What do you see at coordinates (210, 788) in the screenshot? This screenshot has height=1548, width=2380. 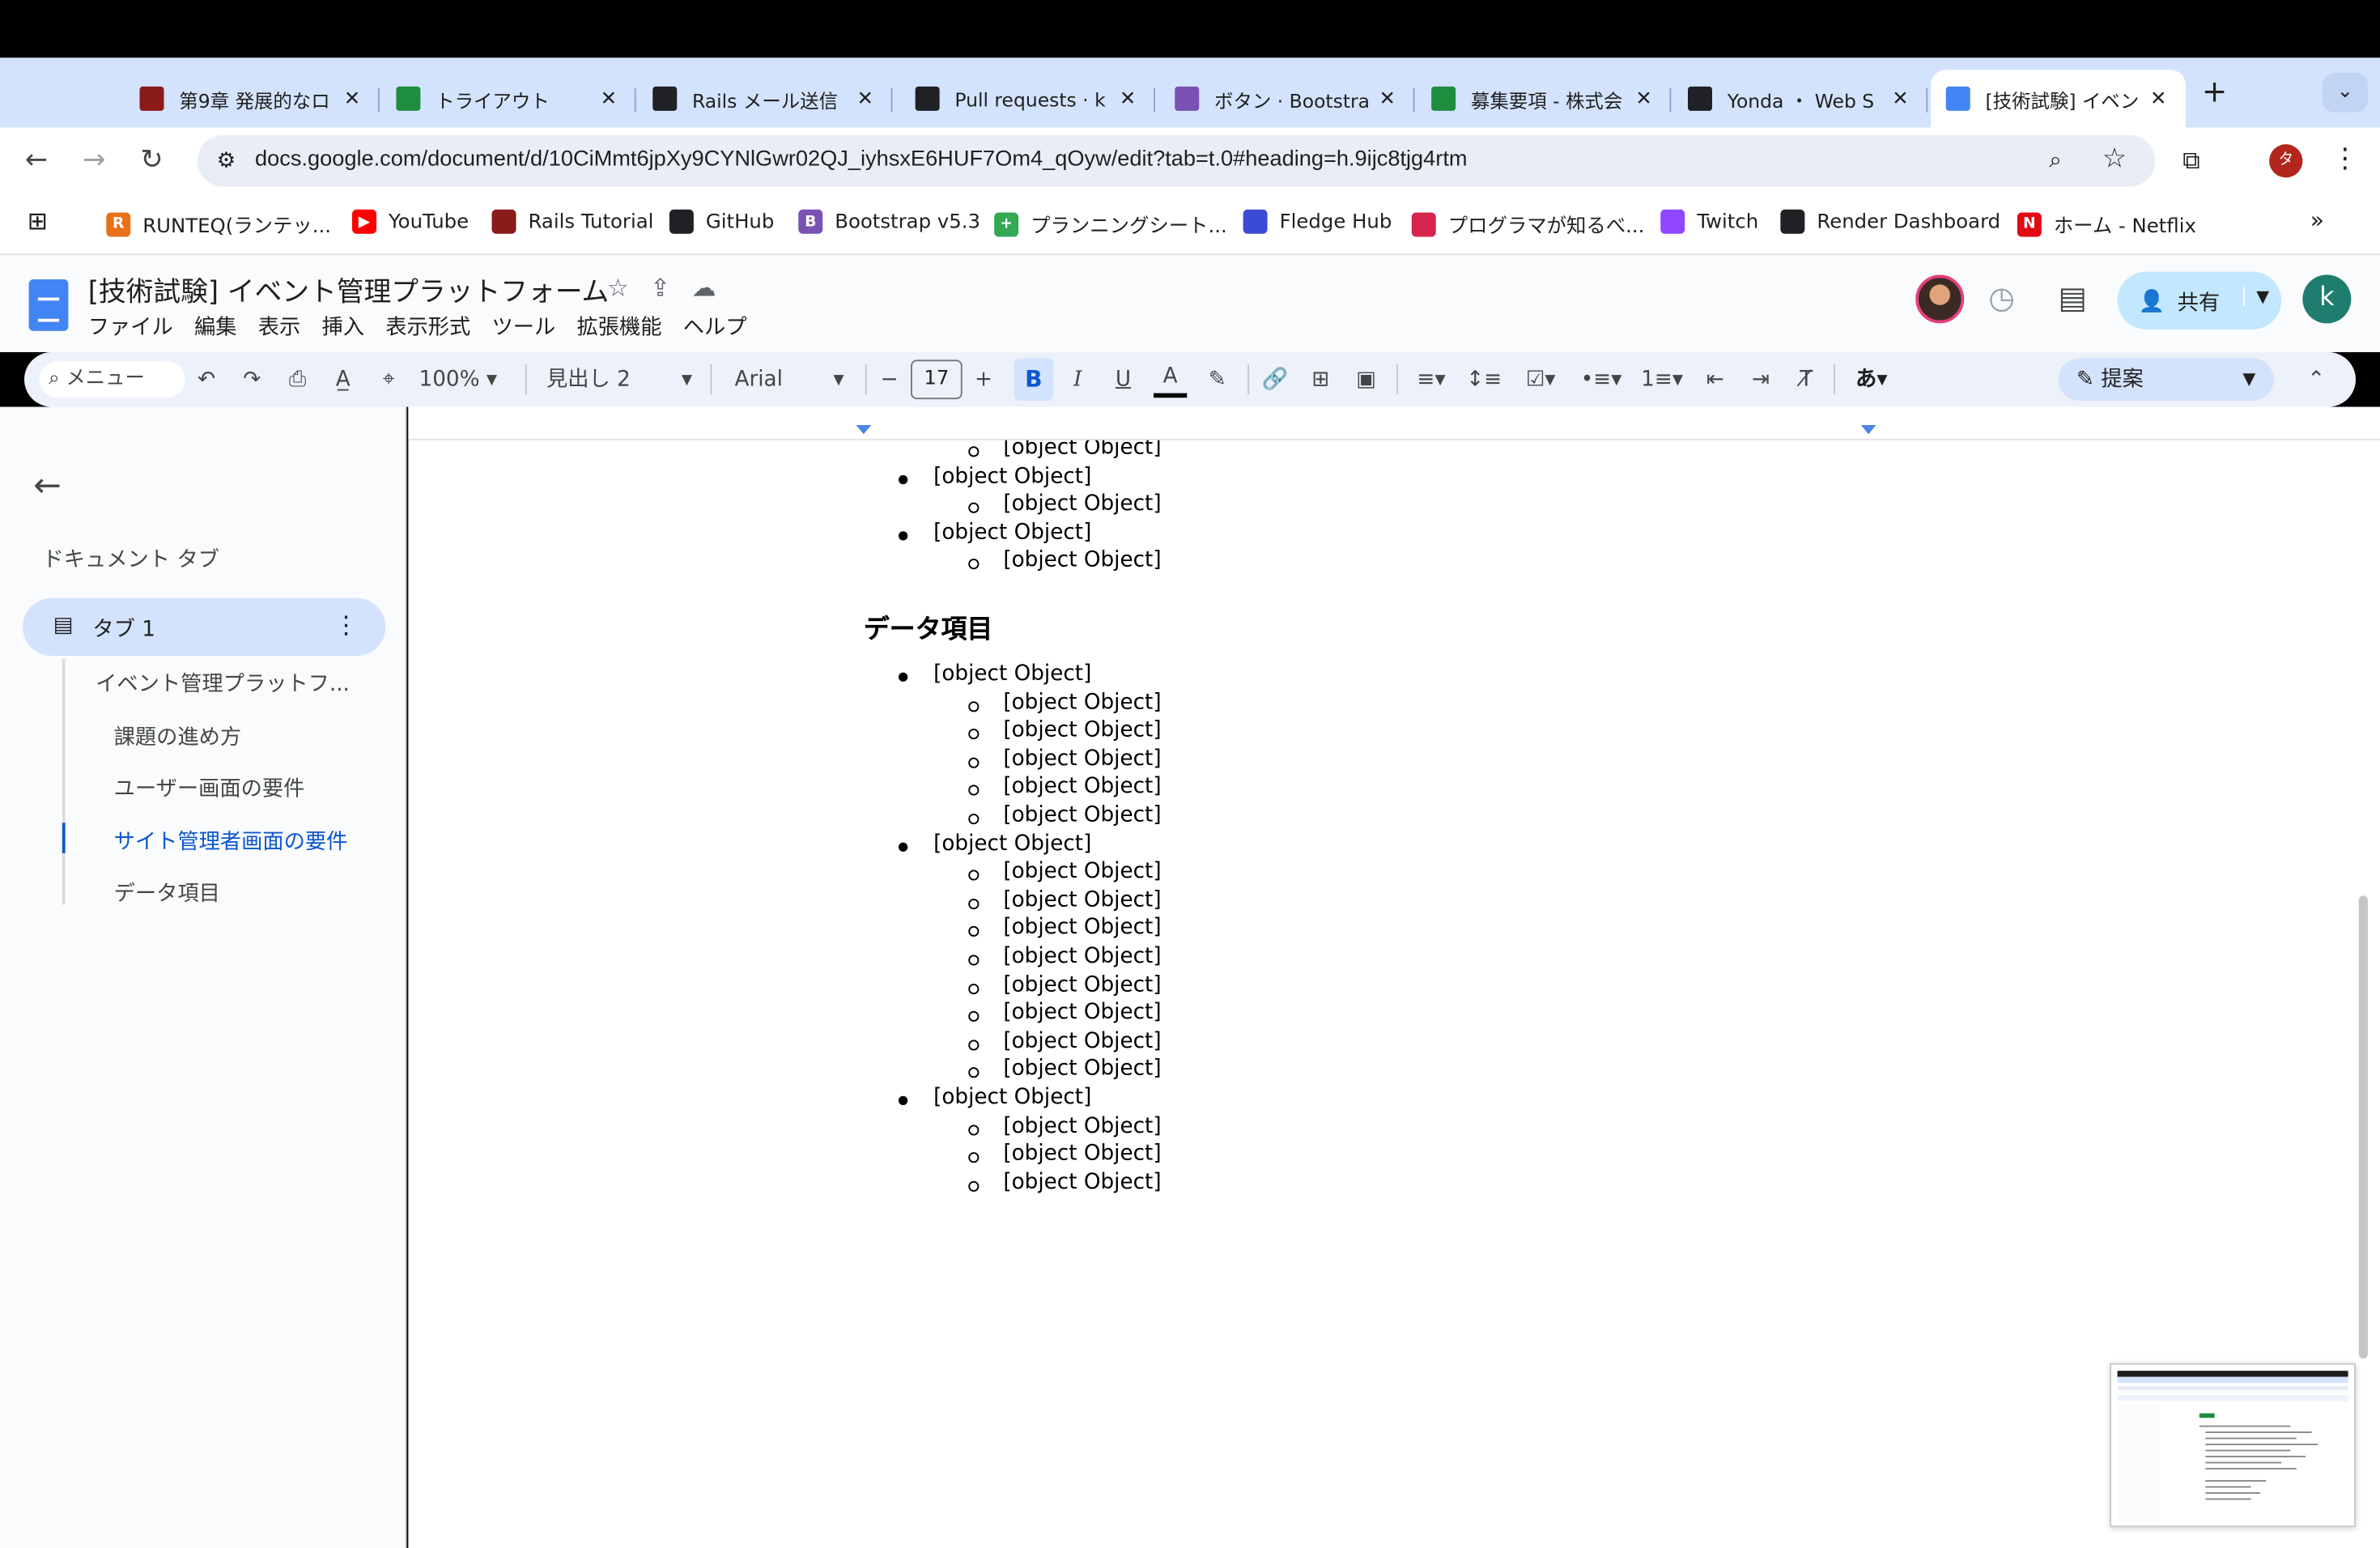 I see `outline-item: ユーザー画面の要件` at bounding box center [210, 788].